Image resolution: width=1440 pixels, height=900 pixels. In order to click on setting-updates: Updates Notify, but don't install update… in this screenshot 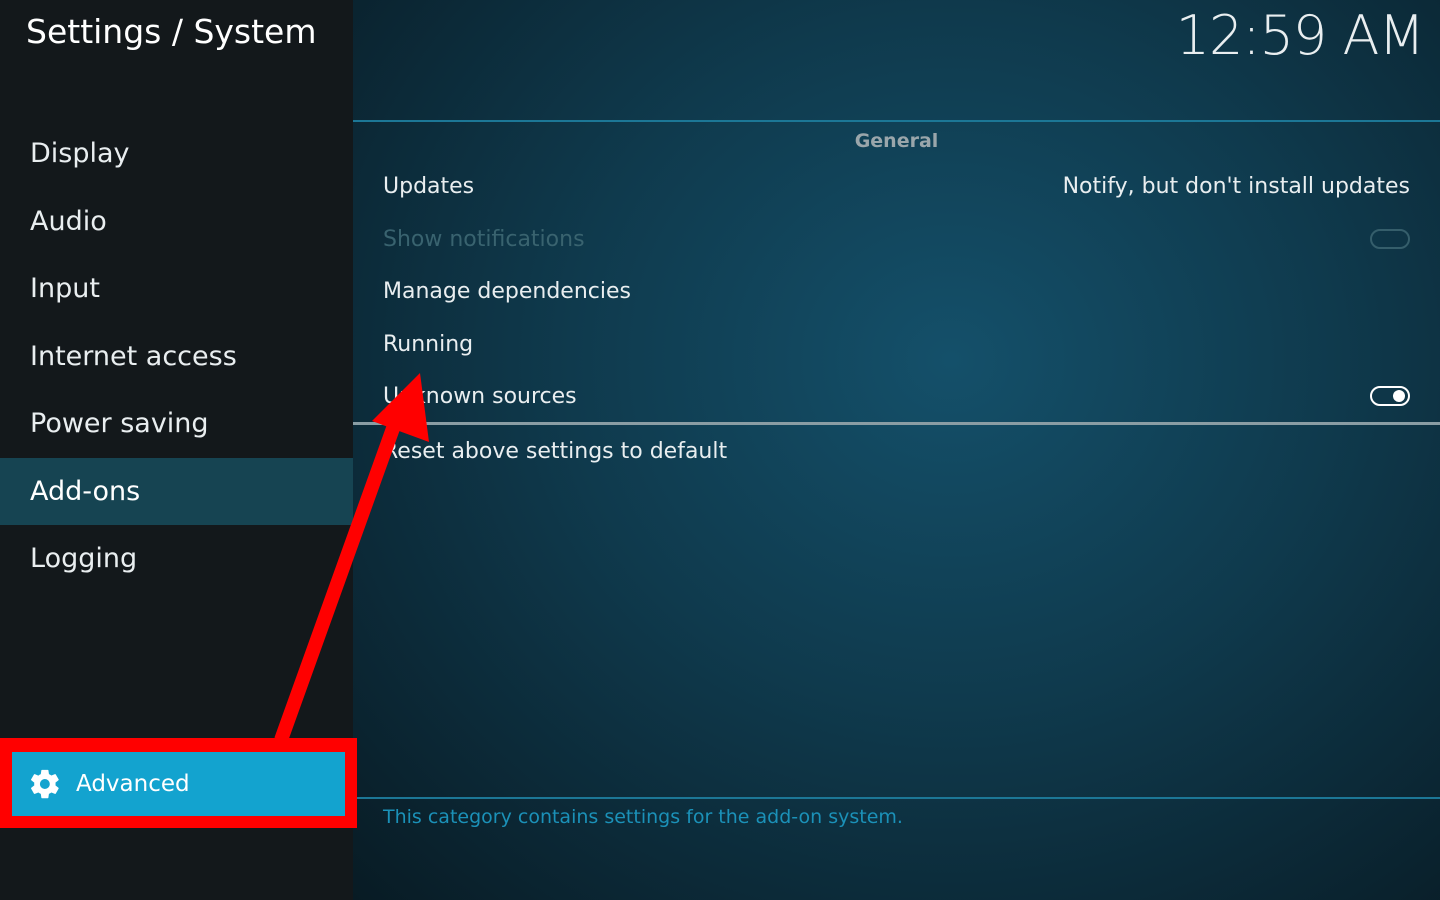, I will do `click(896, 186)`.